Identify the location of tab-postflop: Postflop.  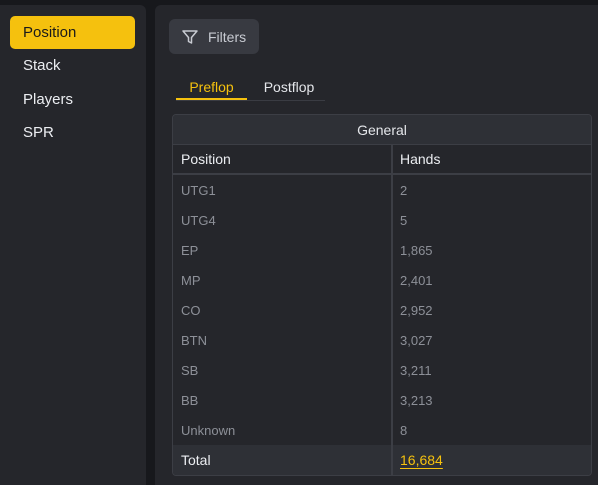
(289, 87).